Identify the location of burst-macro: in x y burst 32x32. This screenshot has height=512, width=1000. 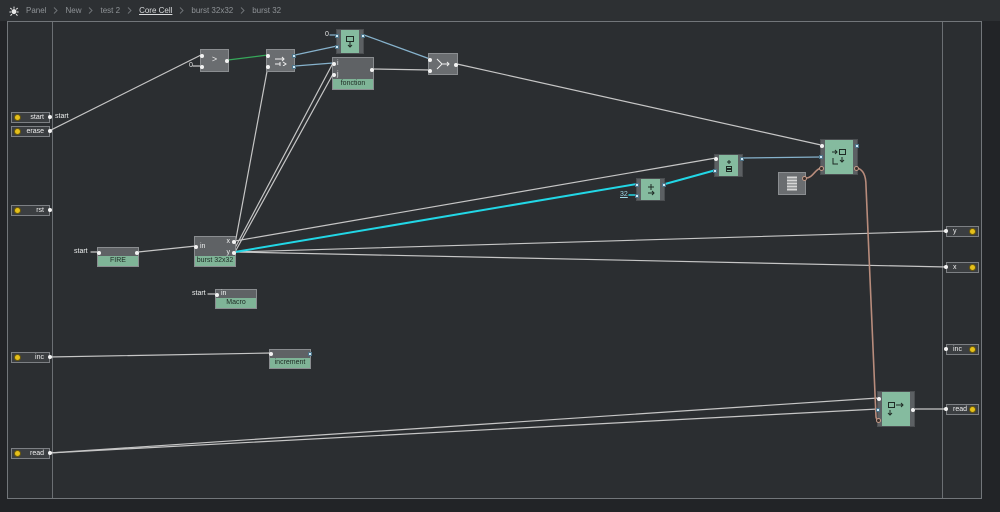
(215, 251).